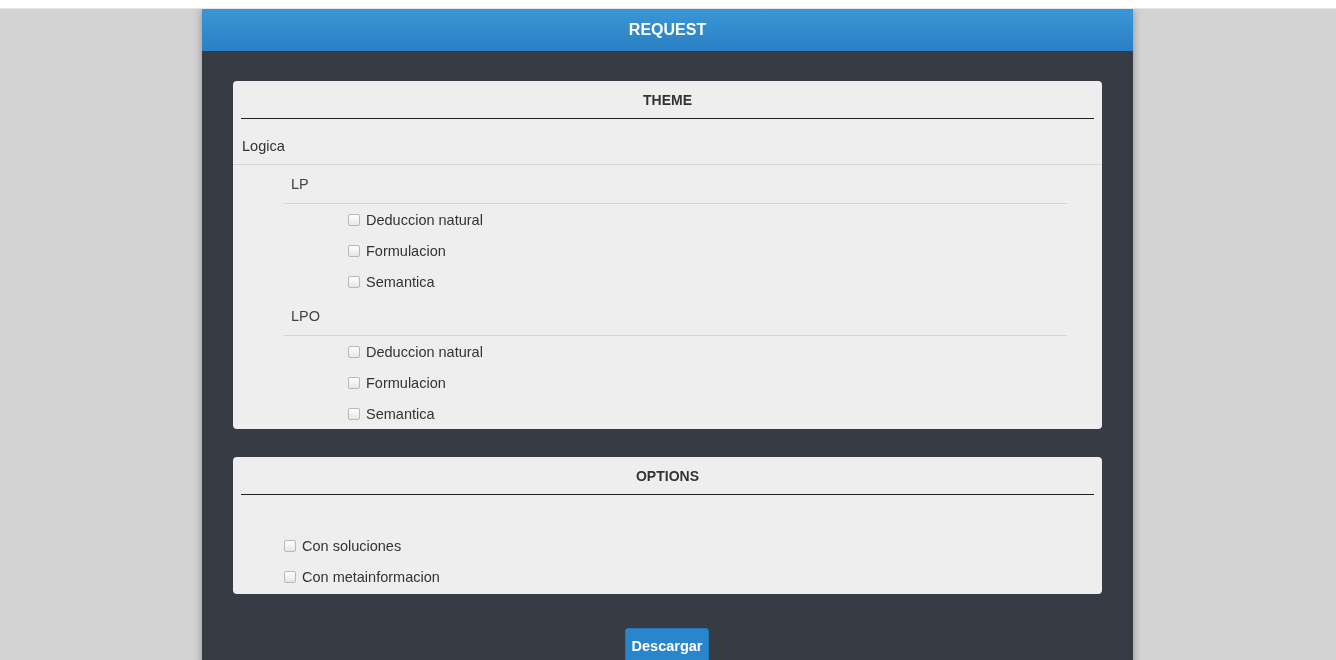  Describe the element at coordinates (667, 475) in the screenshot. I see `card-title: OPTIONS` at that location.